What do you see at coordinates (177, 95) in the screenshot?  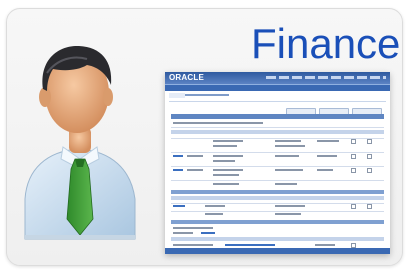 I see `app-tab` at bounding box center [177, 95].